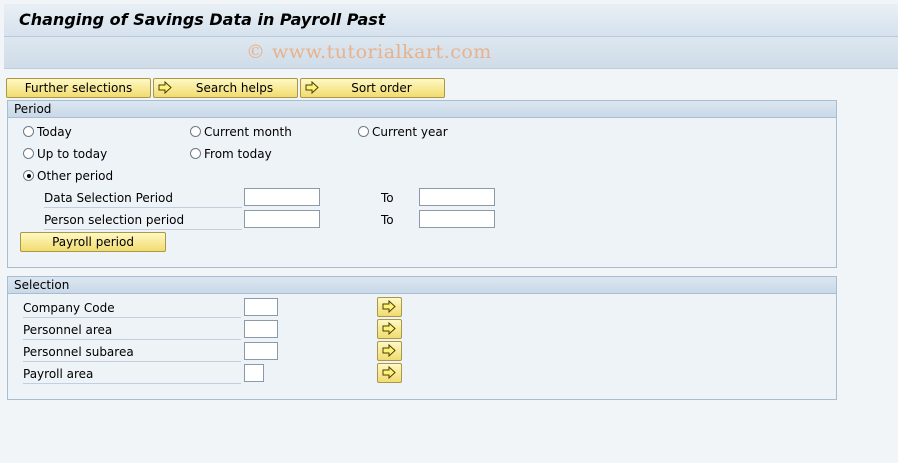 The image size is (898, 463). I want to click on radio-circle-selected, so click(28, 175).